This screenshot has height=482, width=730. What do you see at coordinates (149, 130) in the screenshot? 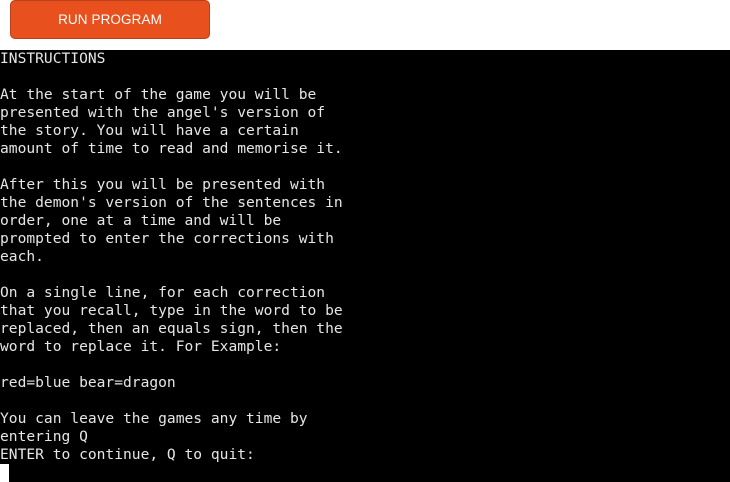
I see `terminal-line: the story. You will have a certain` at bounding box center [149, 130].